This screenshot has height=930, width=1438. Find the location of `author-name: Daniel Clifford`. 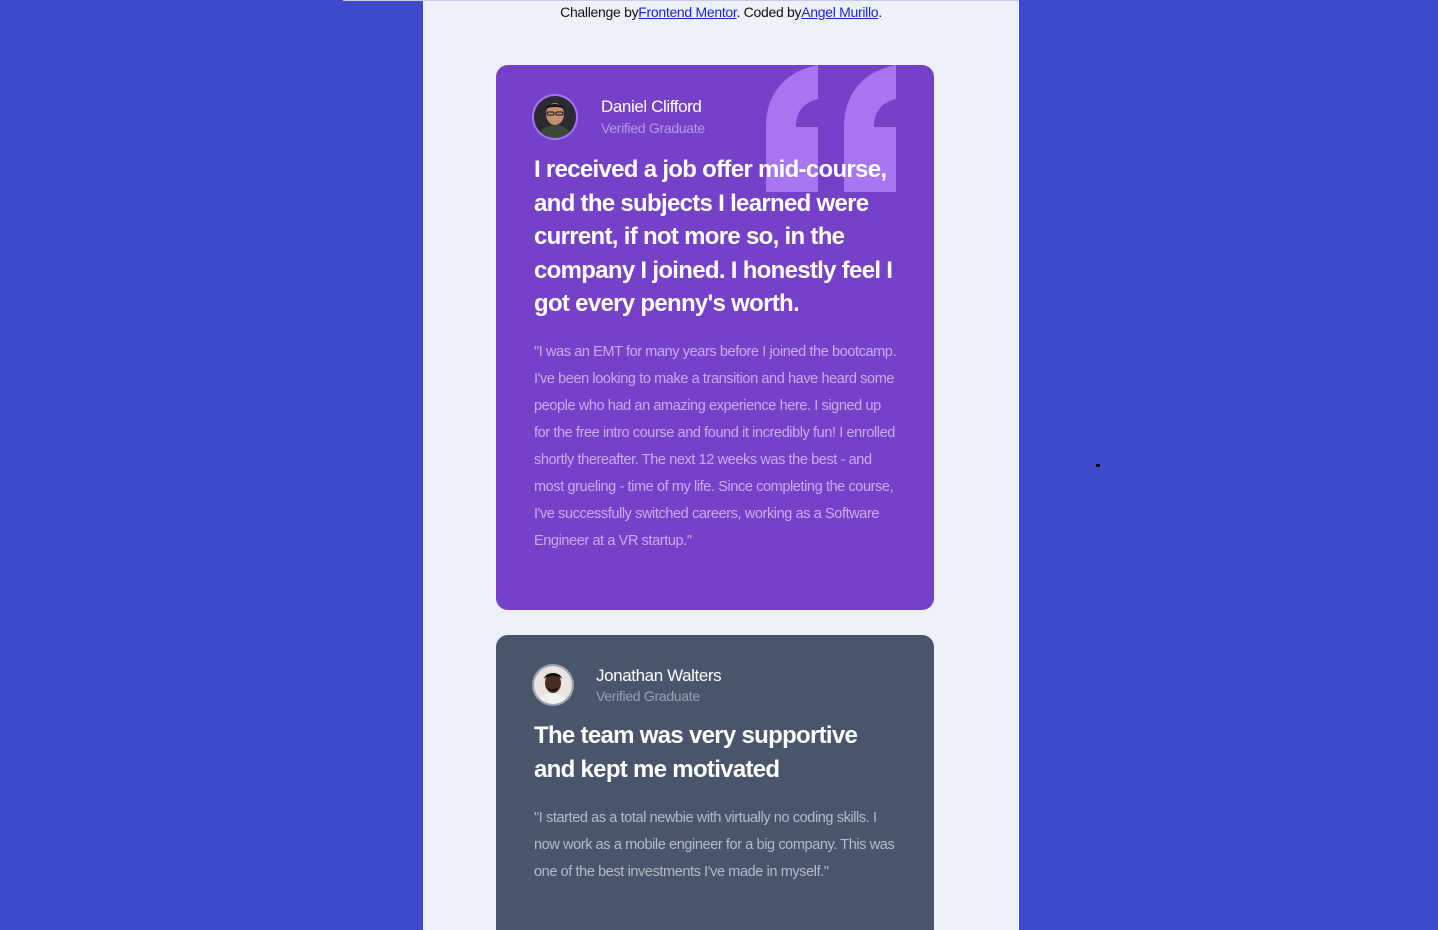

author-name: Daniel Clifford is located at coordinates (651, 106).